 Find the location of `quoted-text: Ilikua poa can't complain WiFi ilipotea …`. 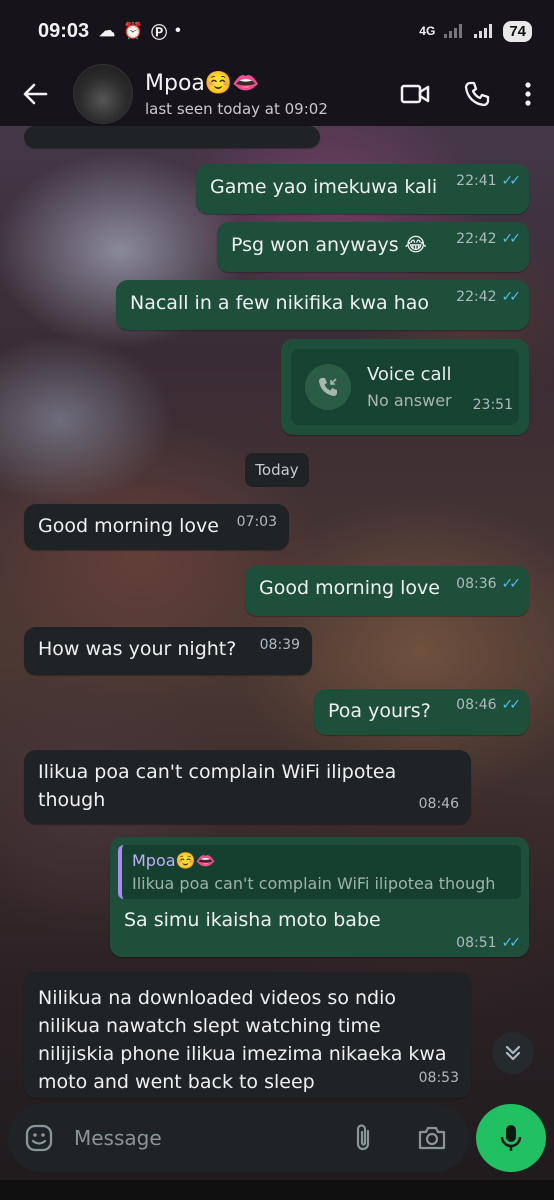

quoted-text: Ilikua poa can't complain WiFi ilipotea … is located at coordinates (314, 883).